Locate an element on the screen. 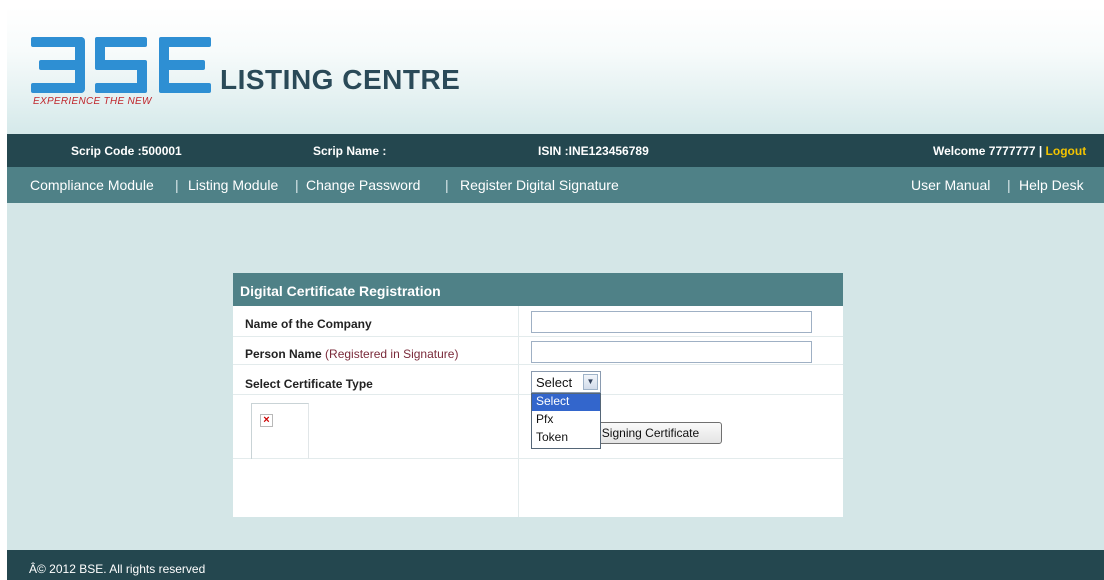 The image size is (1104, 580). person-name-note: (Registered in Signature) is located at coordinates (392, 354).